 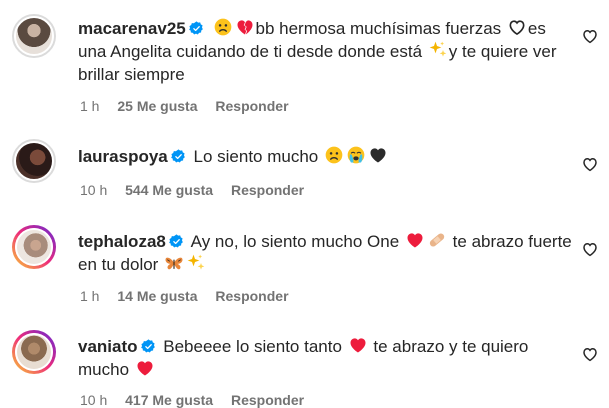 I want to click on comment-meta: 1 h 25 Me gusta Responder, so click(x=191, y=106).